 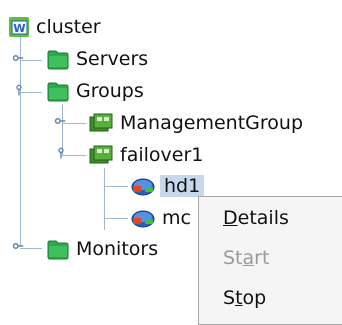 I want to click on menu-item-start: Start, so click(x=246, y=258).